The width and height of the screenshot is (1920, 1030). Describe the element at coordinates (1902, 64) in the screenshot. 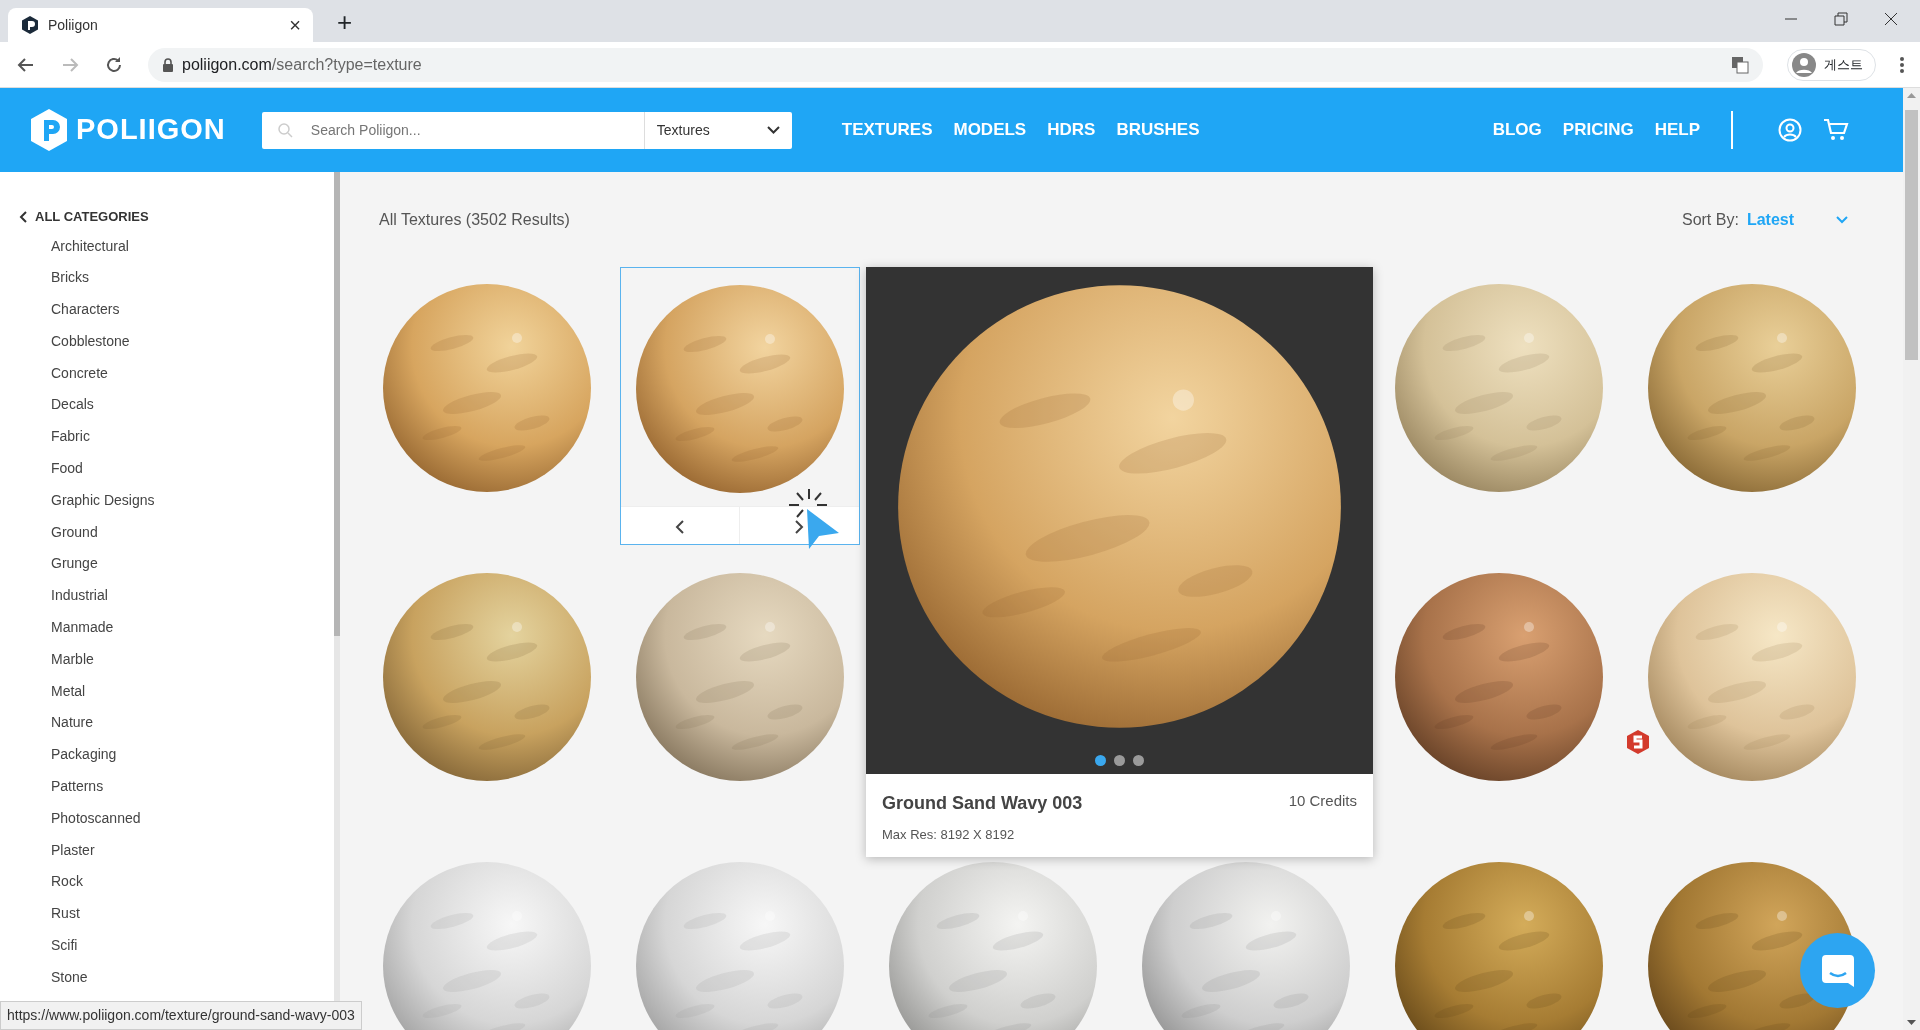

I see `menu-icon` at that location.